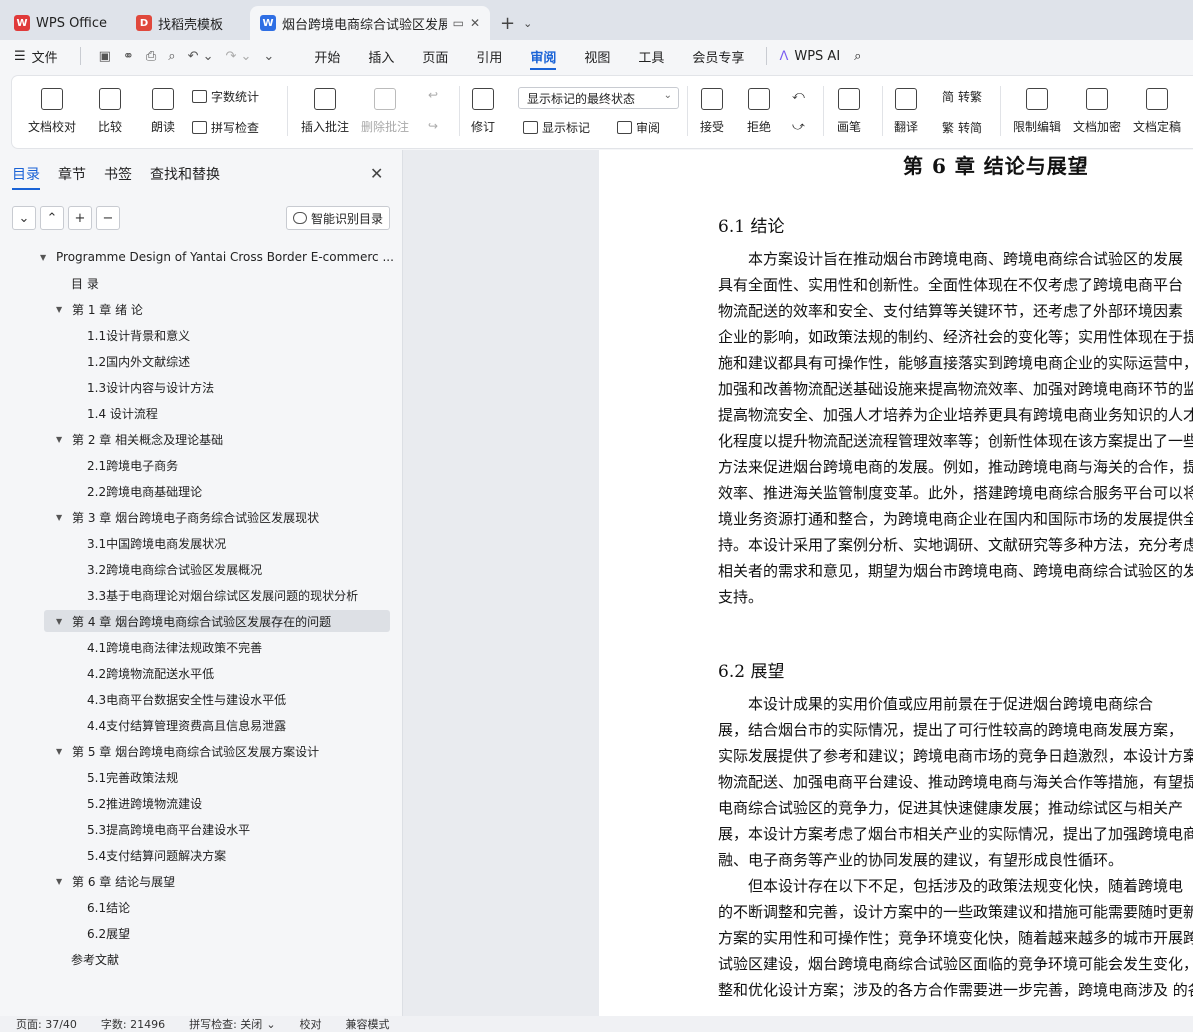 This screenshot has height=1032, width=1193. What do you see at coordinates (712, 111) in the screenshot?
I see `accept-button: 接受` at bounding box center [712, 111].